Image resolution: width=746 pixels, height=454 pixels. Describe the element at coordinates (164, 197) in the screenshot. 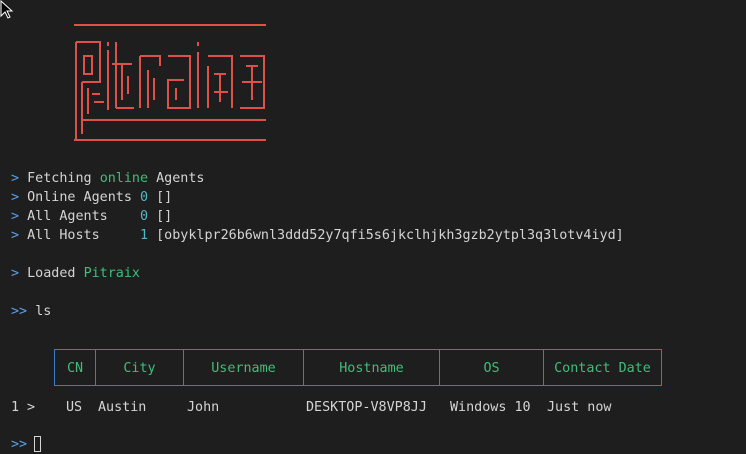

I see `online-agents-list: []` at that location.